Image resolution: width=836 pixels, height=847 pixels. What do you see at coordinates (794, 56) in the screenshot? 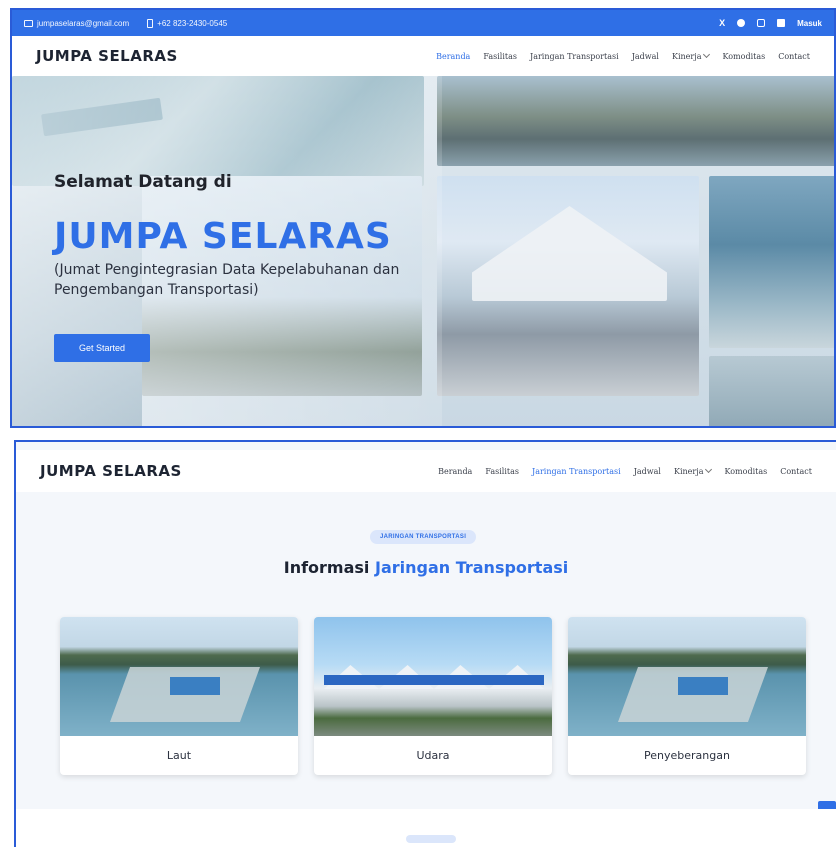
I see `nav-contact: Contact` at bounding box center [794, 56].